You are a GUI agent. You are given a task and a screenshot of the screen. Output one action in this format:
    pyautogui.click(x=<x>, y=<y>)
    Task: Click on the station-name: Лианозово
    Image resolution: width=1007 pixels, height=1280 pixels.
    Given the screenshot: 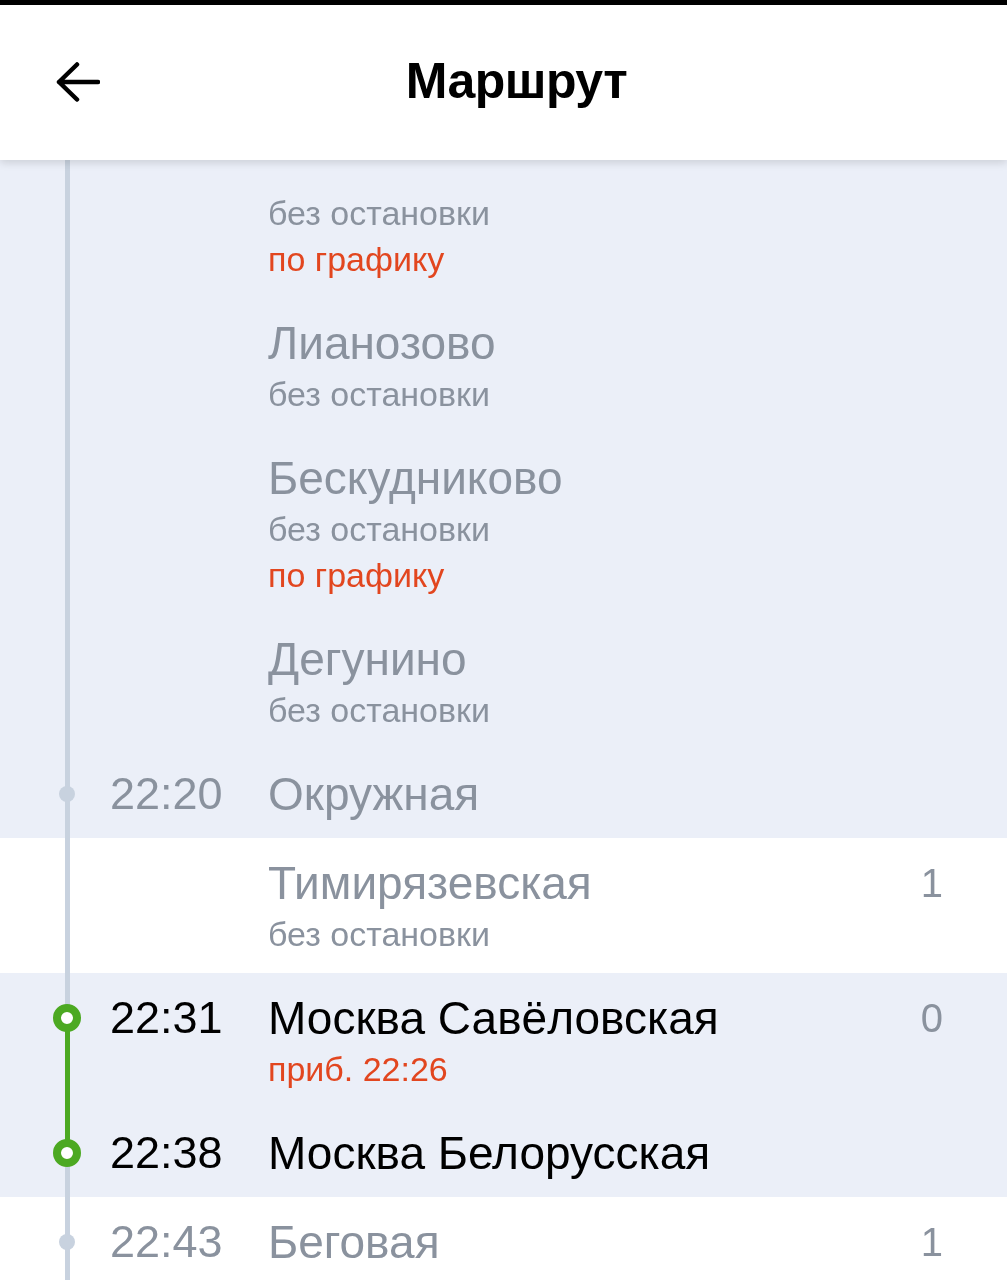 What is the action you would take?
    pyautogui.click(x=382, y=343)
    